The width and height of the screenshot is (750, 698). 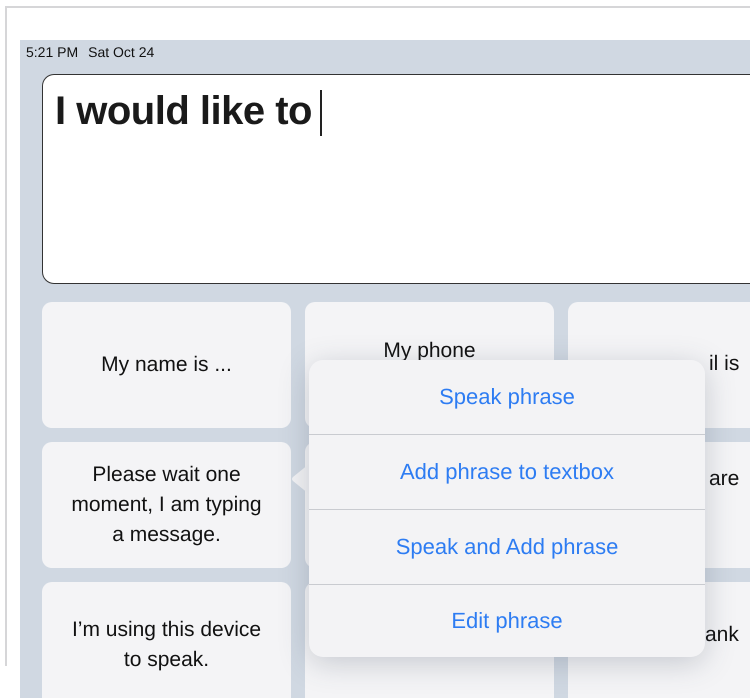 What do you see at coordinates (52, 53) in the screenshot?
I see `status-time: 5:21 PM` at bounding box center [52, 53].